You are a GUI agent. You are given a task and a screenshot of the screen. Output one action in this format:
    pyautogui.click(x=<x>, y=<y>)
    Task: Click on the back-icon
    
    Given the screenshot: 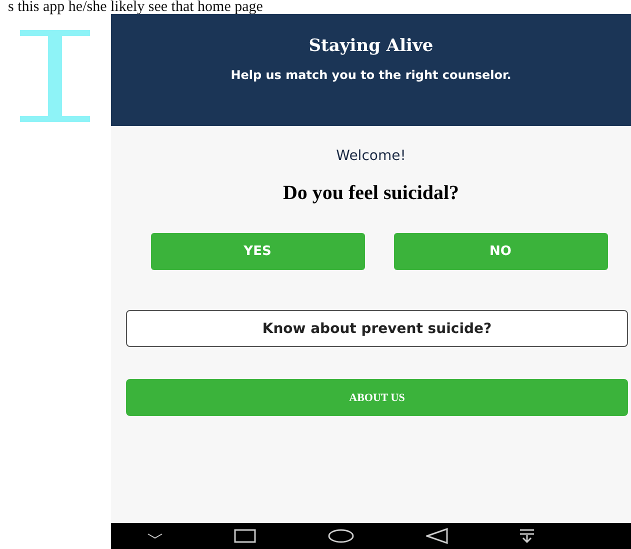 What is the action you would take?
    pyautogui.click(x=437, y=536)
    